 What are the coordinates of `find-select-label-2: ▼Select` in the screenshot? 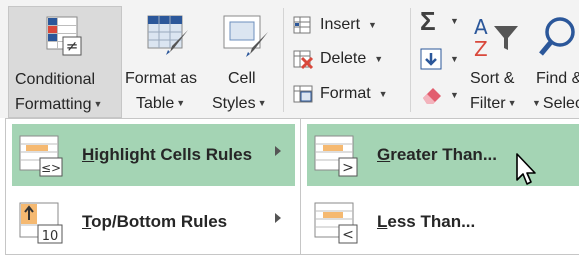 It's located at (555, 103).